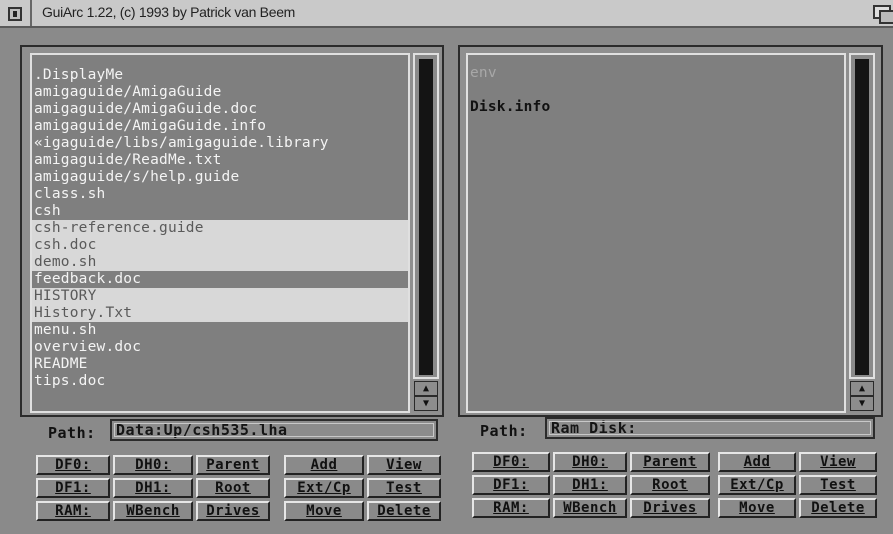 The image size is (893, 534). I want to click on right-root-button: Root, so click(670, 485).